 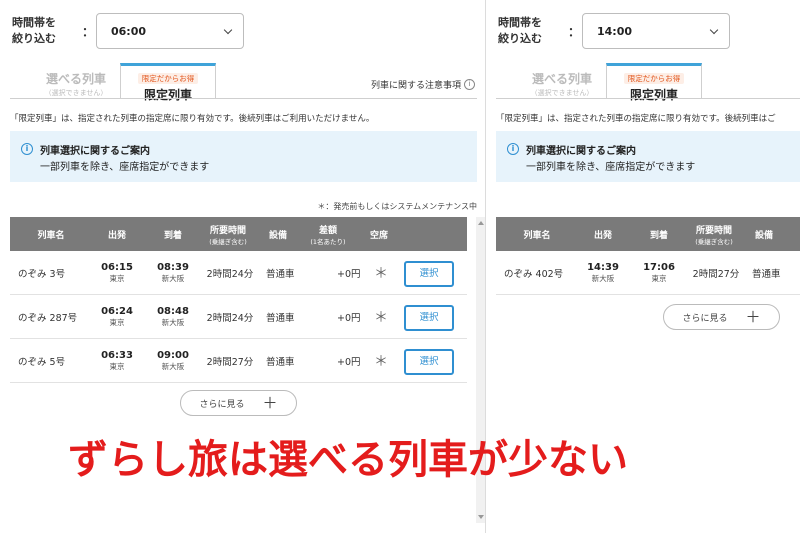 I want to click on depart-cell: 06:24 東京, so click(x=117, y=317).